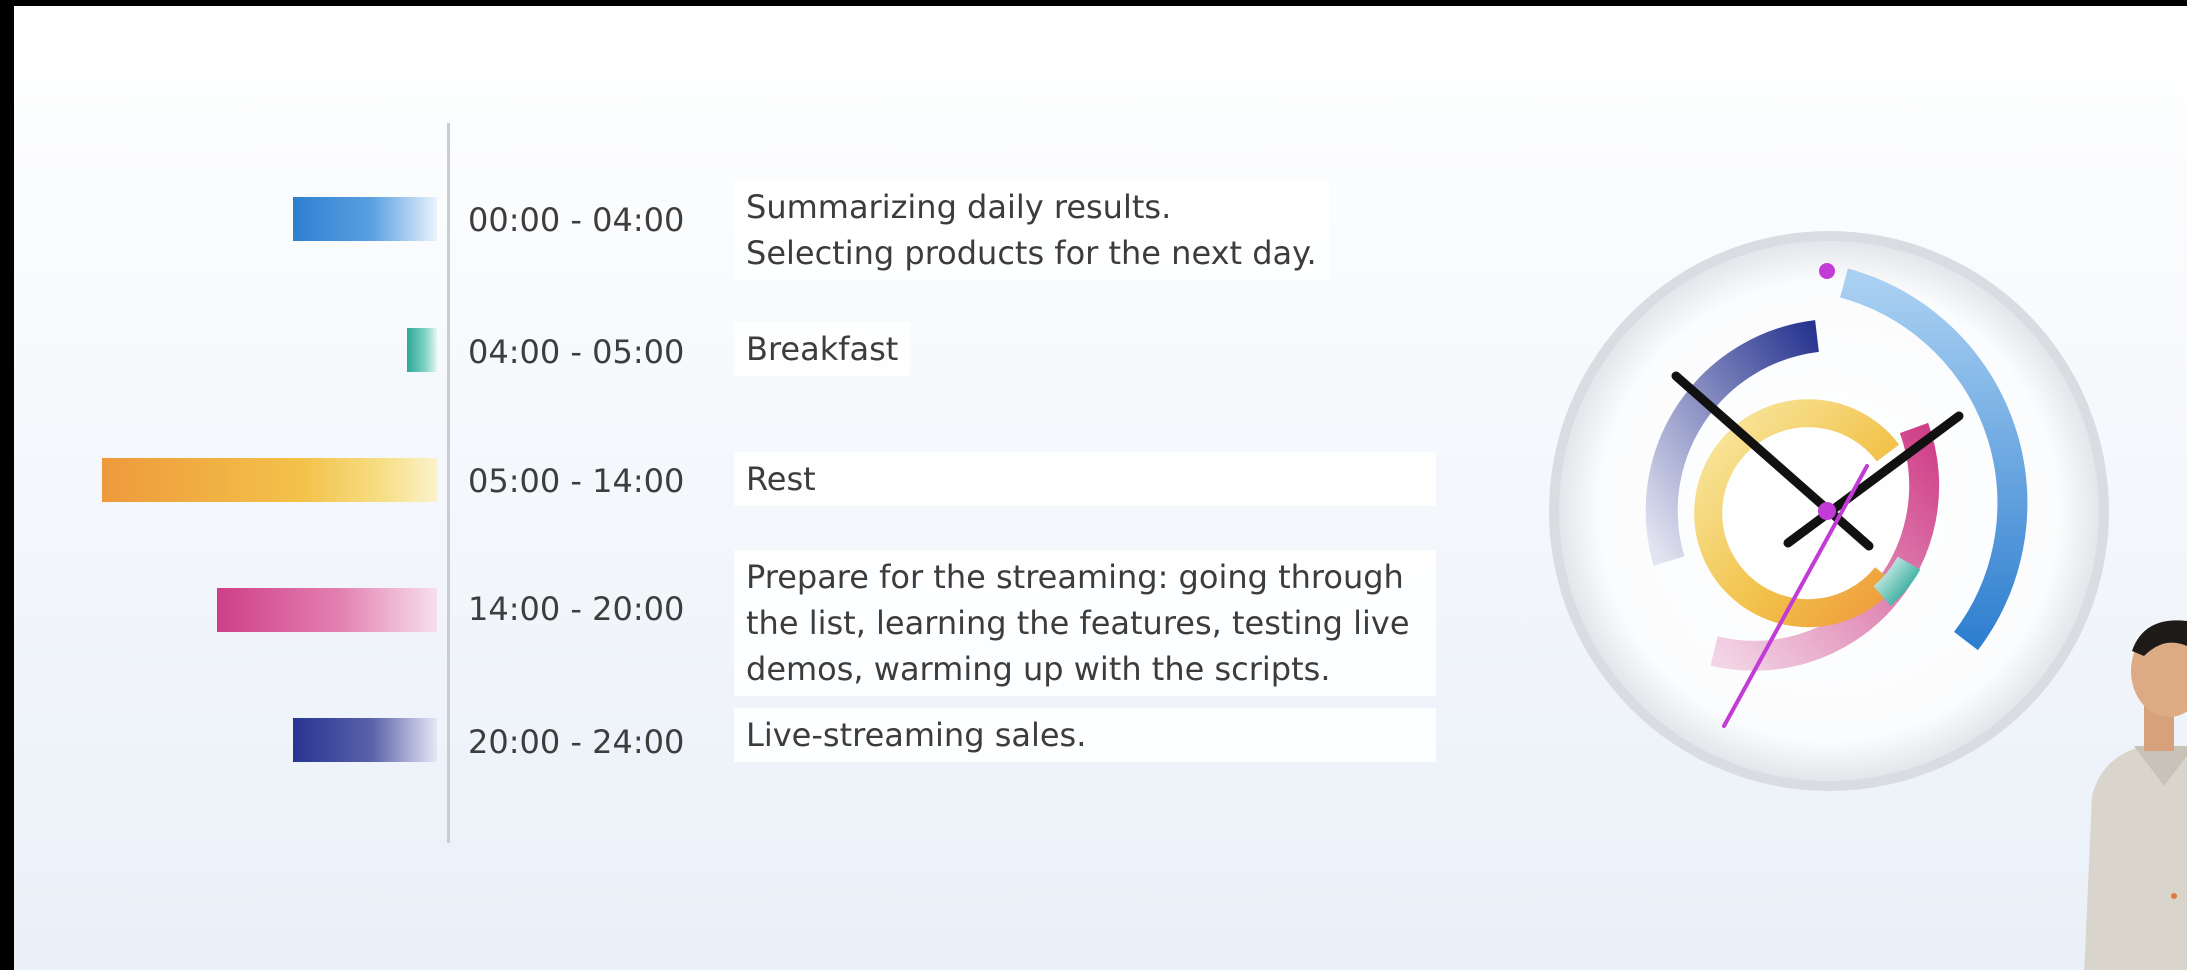  What do you see at coordinates (1038, 669) in the screenshot?
I see `description-line: demos, warming up with the scripts.` at bounding box center [1038, 669].